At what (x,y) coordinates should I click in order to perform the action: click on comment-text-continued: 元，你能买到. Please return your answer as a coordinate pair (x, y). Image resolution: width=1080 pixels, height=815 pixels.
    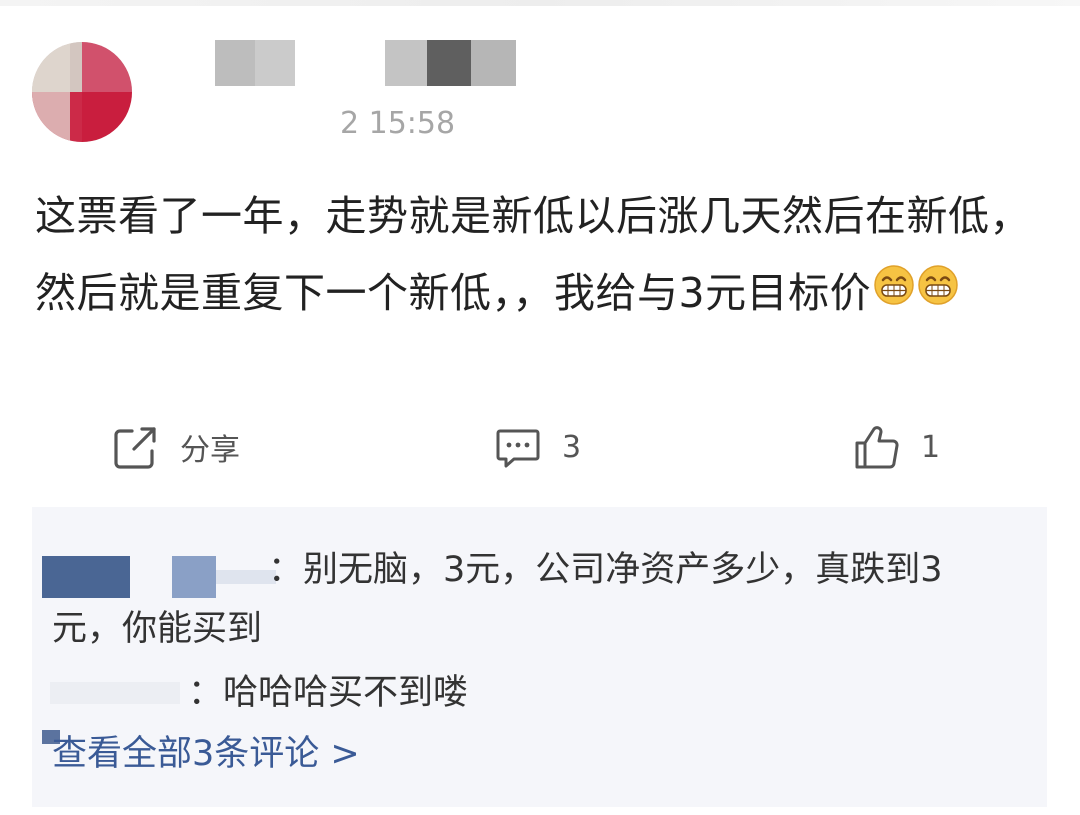
    Looking at the image, I should click on (157, 629).